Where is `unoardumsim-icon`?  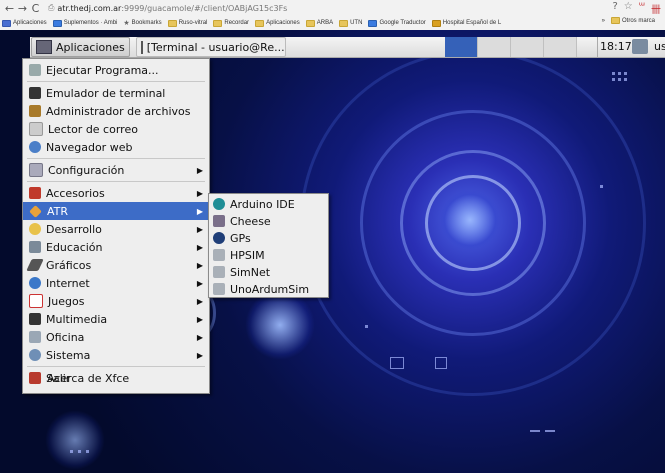 unoardumsim-icon is located at coordinates (219, 289).